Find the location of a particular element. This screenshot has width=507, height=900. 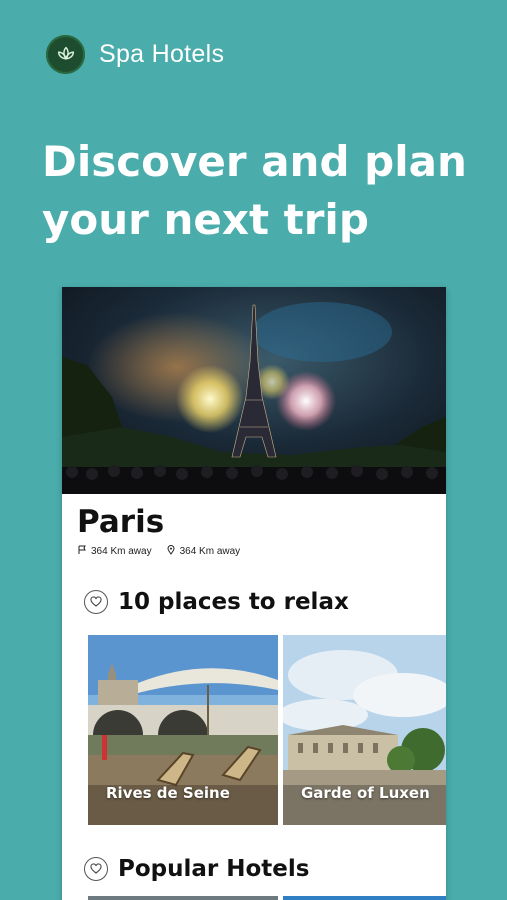

section-title: Popular Hotels is located at coordinates (214, 869).